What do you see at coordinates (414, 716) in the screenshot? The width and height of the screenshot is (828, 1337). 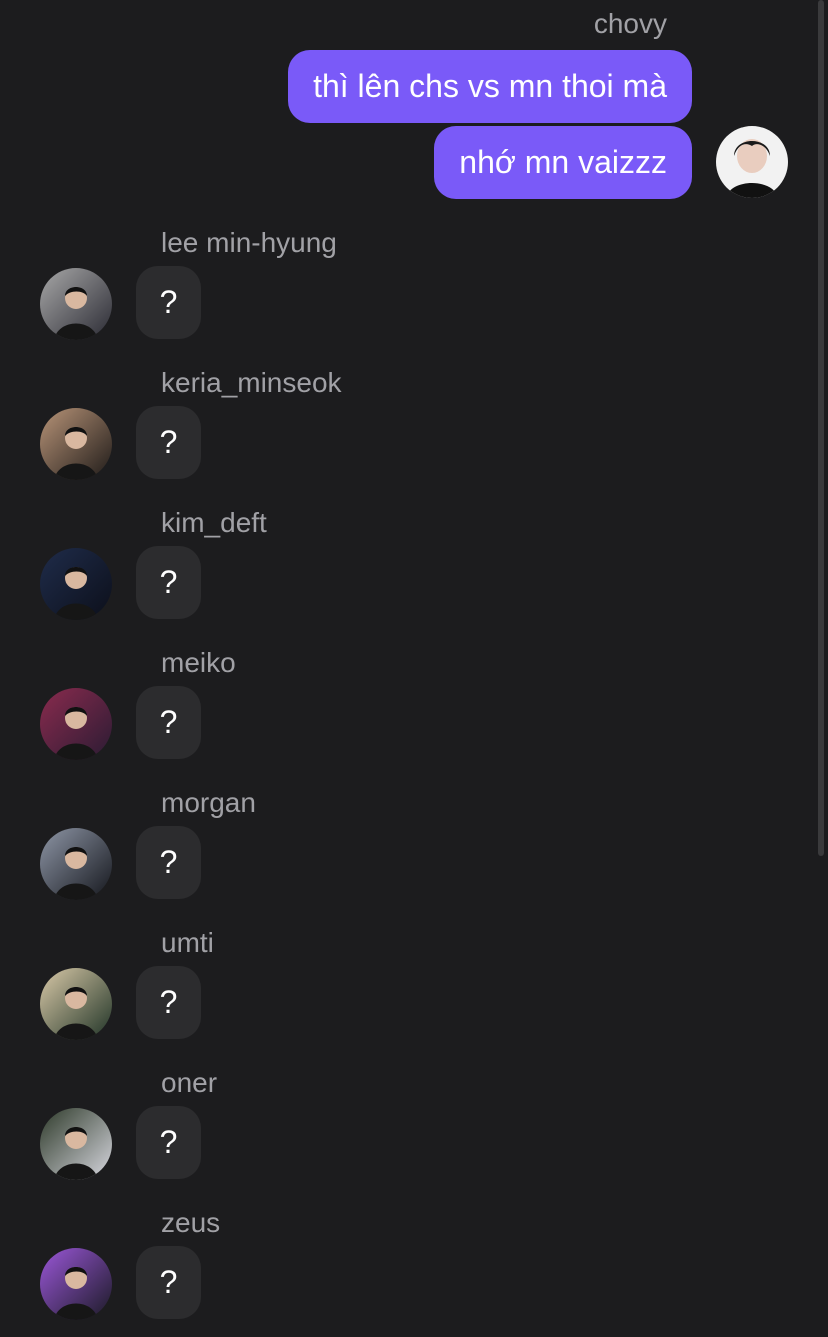 I see `message-row: meiko?` at bounding box center [414, 716].